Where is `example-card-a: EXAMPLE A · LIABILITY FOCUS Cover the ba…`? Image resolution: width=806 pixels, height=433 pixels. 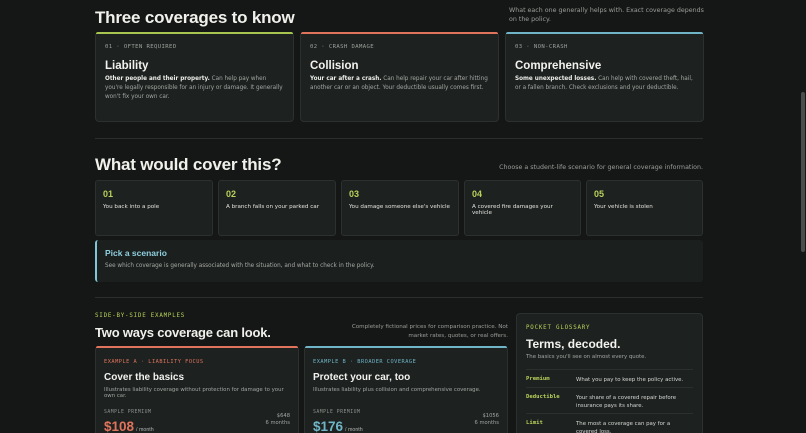 example-card-a: EXAMPLE A · LIABILITY FOCUS Cover the ba… is located at coordinates (197, 389).